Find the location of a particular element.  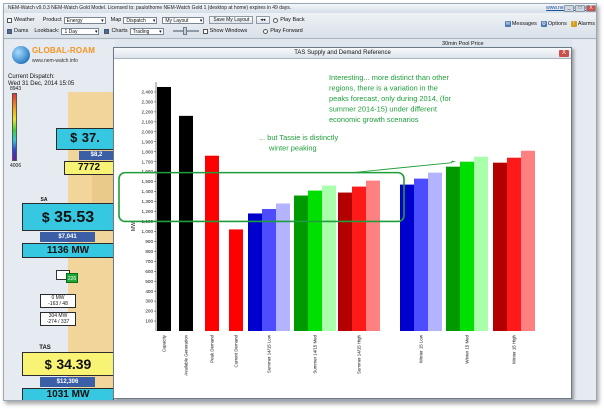

messages-button: ✉ Messages is located at coordinates (520, 24).